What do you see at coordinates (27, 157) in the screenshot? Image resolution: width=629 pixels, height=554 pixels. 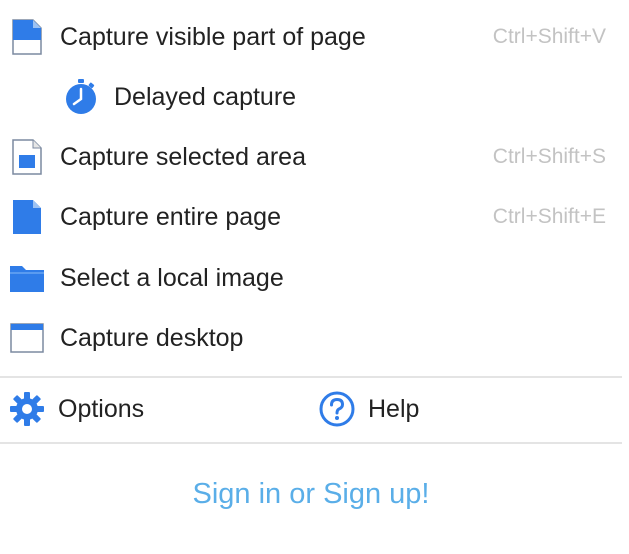 I see `selected-area-icon` at bounding box center [27, 157].